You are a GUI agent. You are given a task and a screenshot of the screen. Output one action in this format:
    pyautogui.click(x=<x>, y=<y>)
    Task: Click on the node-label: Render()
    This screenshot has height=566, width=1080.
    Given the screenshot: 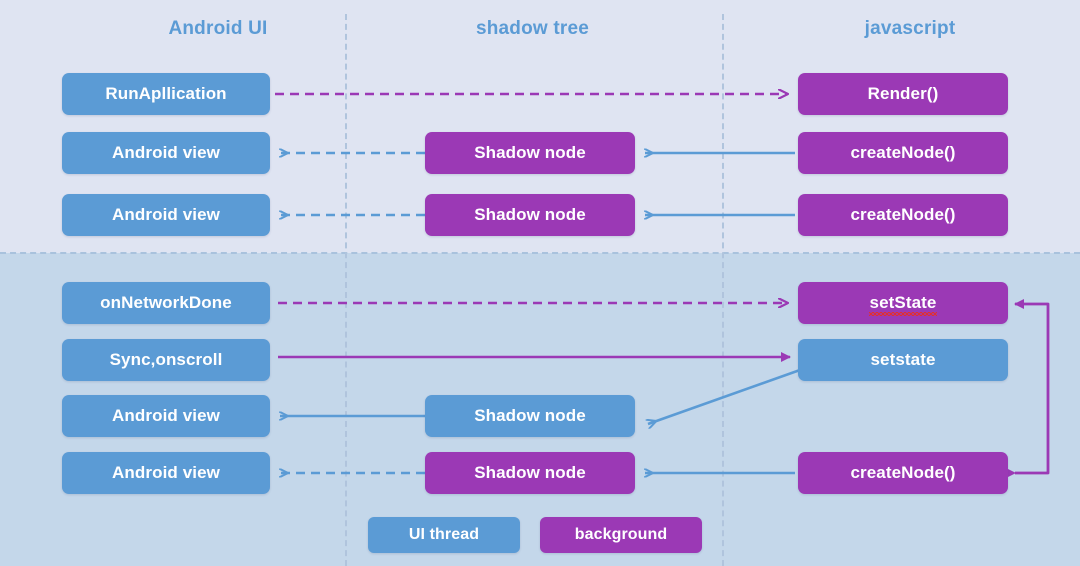 What is the action you would take?
    pyautogui.click(x=903, y=93)
    